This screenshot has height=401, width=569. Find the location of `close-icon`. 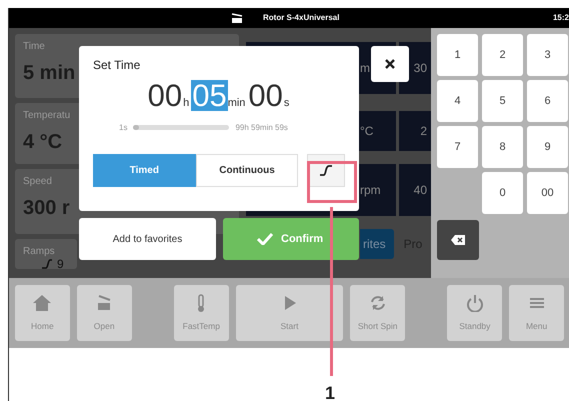

close-icon is located at coordinates (390, 64).